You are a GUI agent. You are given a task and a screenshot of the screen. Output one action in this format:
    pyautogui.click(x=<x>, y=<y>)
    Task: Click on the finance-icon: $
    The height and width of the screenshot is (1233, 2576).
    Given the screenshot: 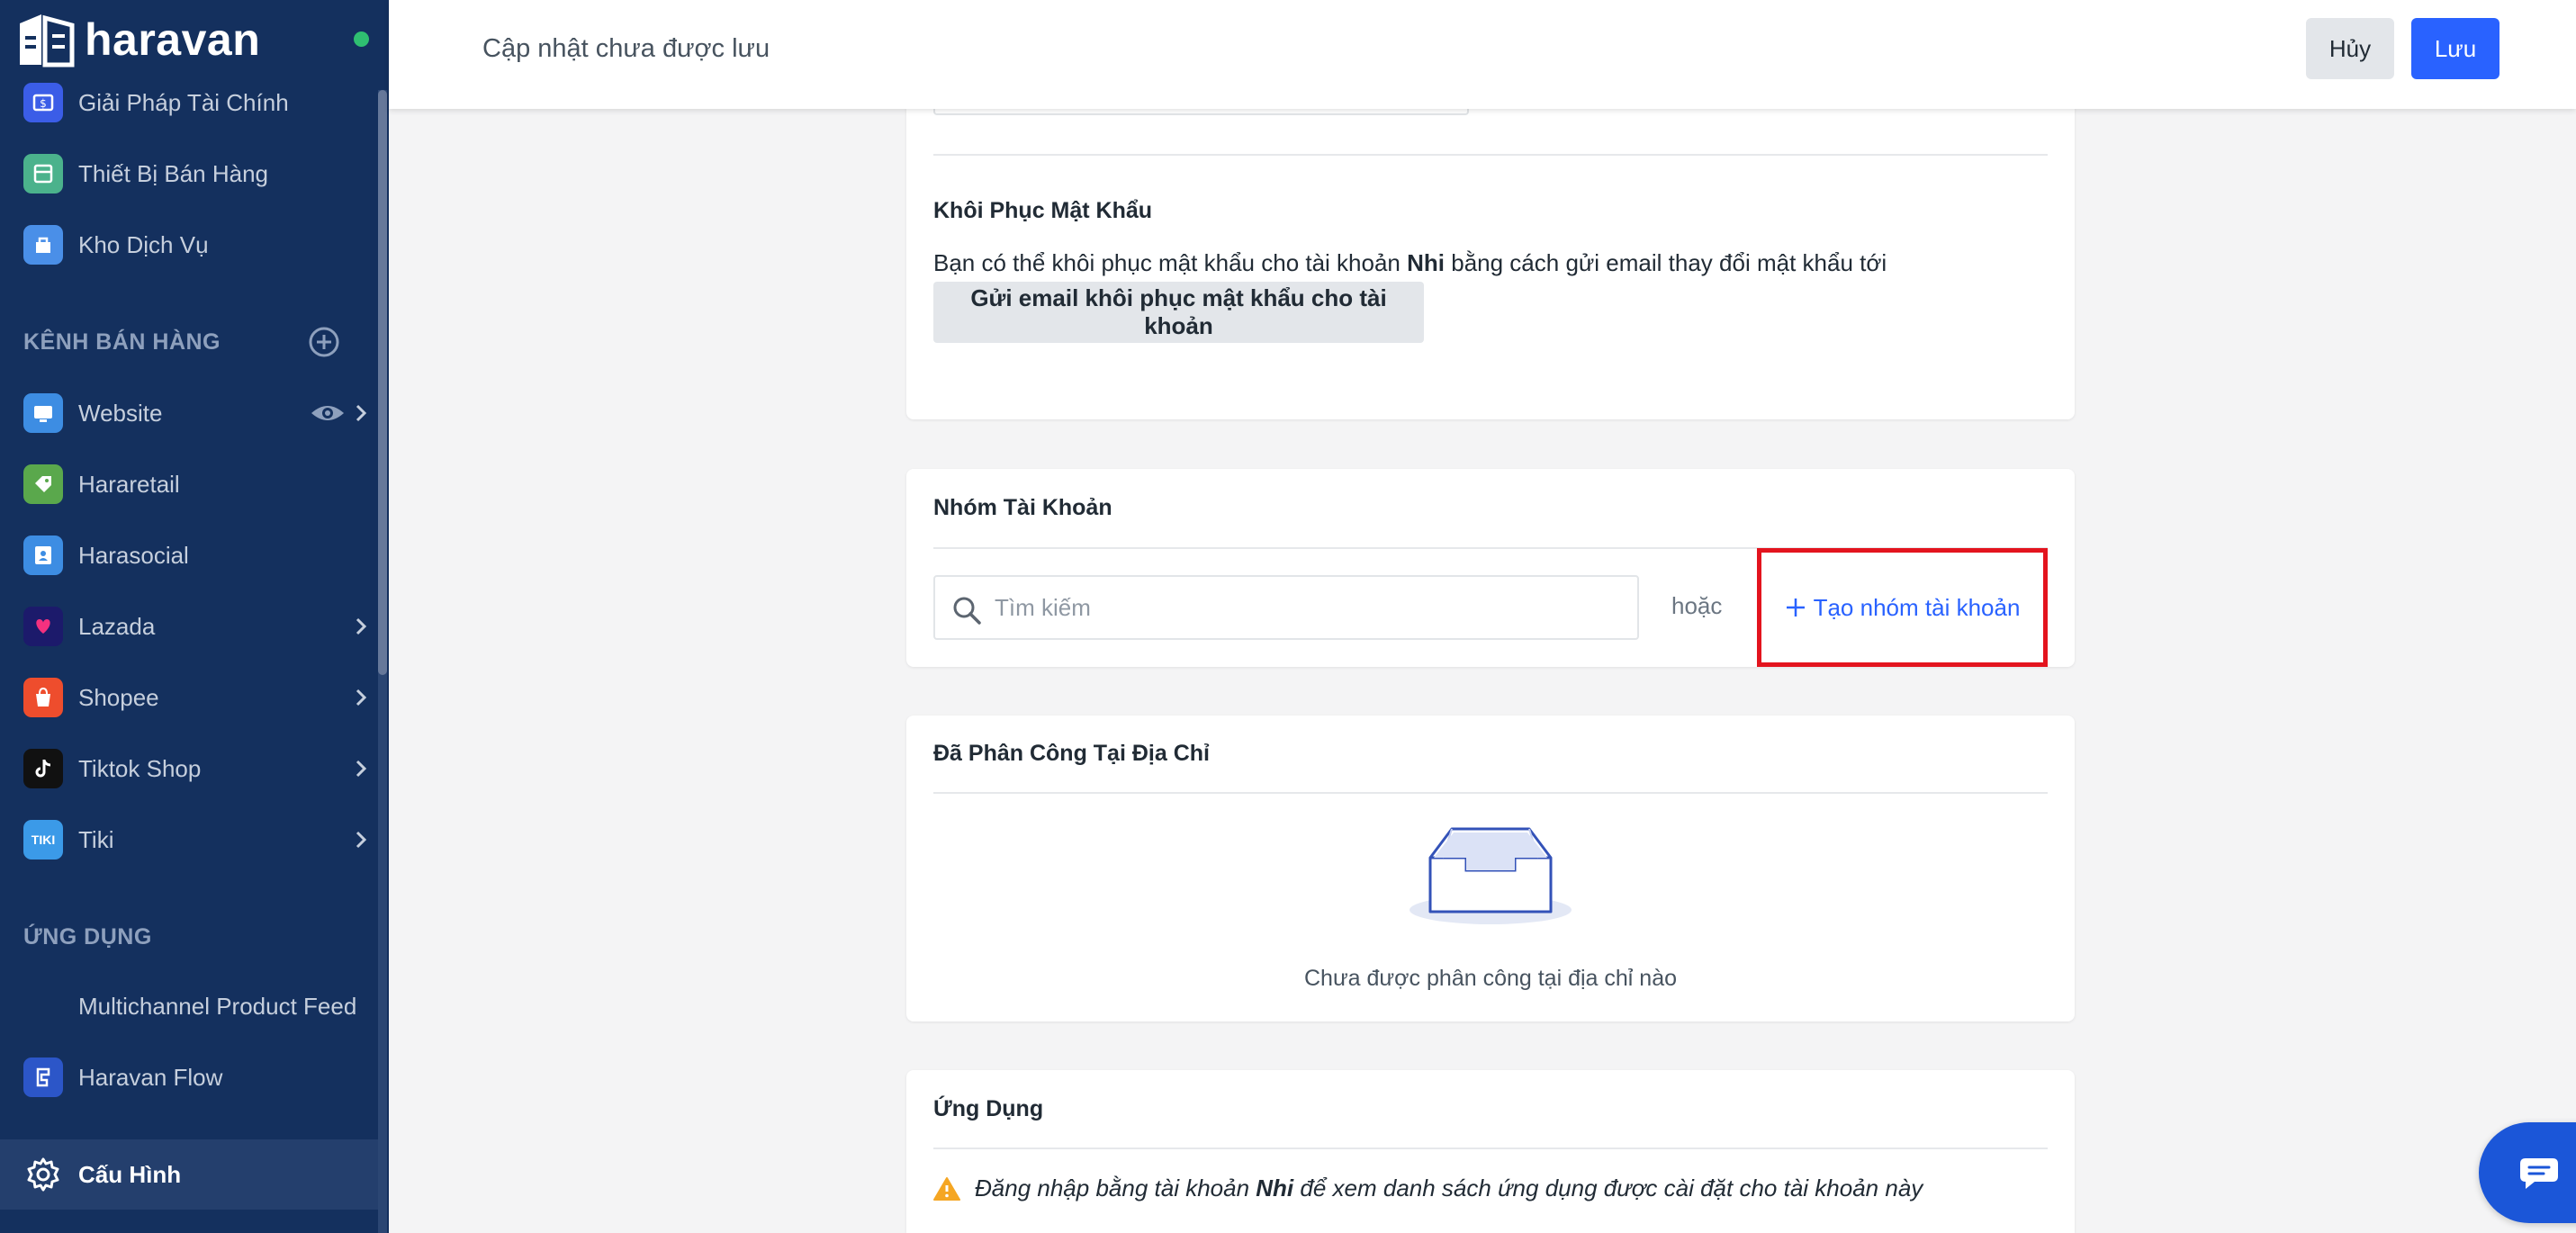 What is the action you would take?
    pyautogui.click(x=43, y=103)
    